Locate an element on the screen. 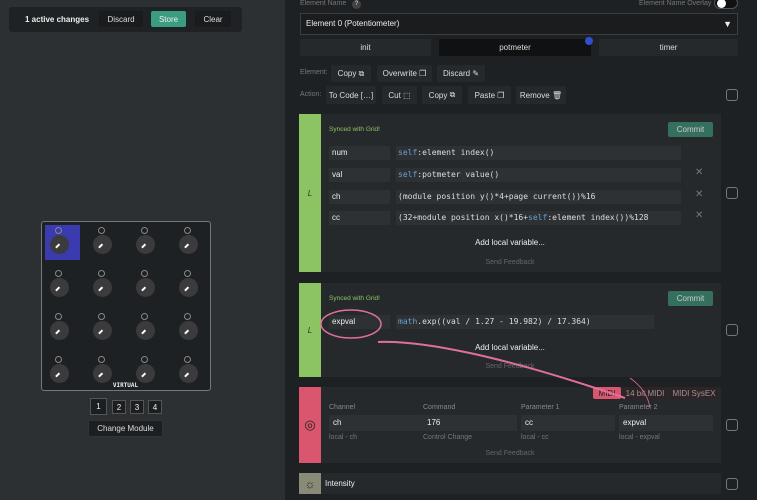 The height and width of the screenshot is (500, 757). annotation-overlay is located at coordinates (485, 359).